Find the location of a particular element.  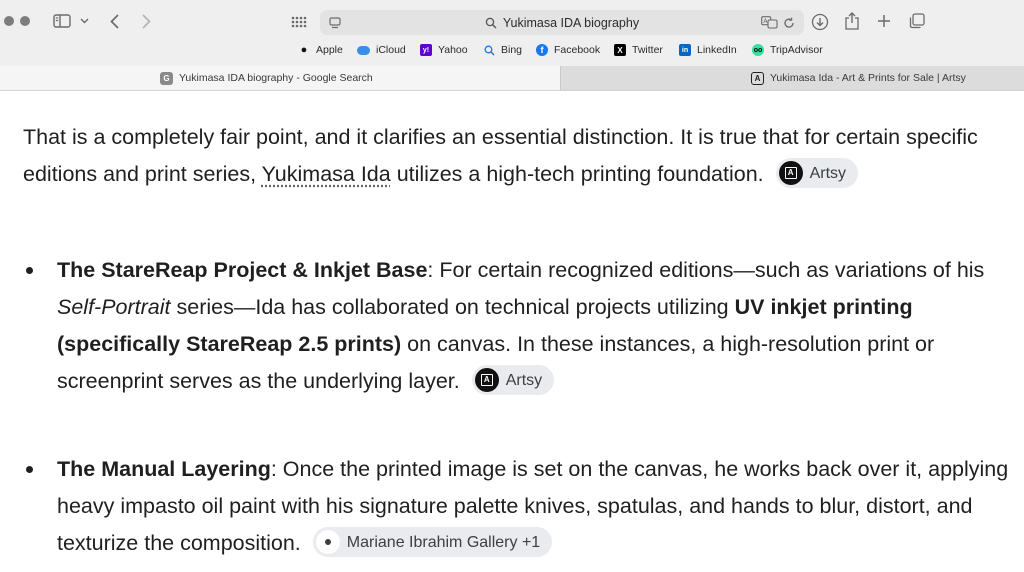

yahoo-icon: y! is located at coordinates (426, 50).